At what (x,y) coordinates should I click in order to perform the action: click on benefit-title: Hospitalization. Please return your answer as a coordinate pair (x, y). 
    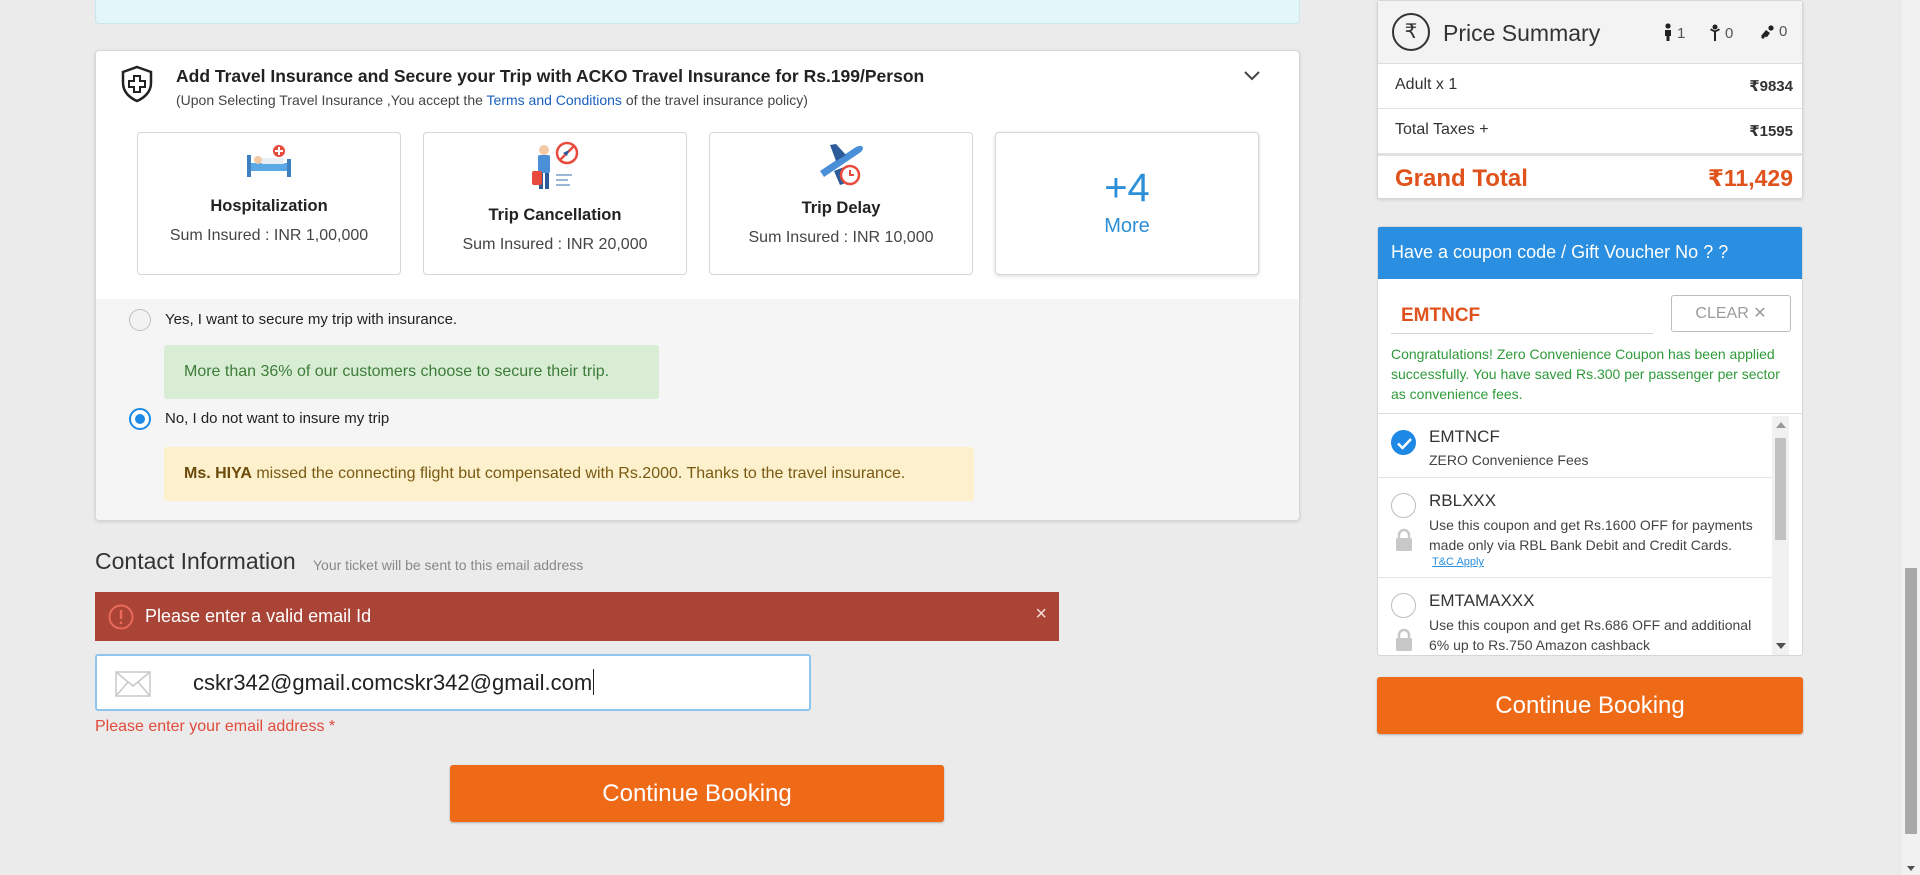
    Looking at the image, I should click on (269, 206).